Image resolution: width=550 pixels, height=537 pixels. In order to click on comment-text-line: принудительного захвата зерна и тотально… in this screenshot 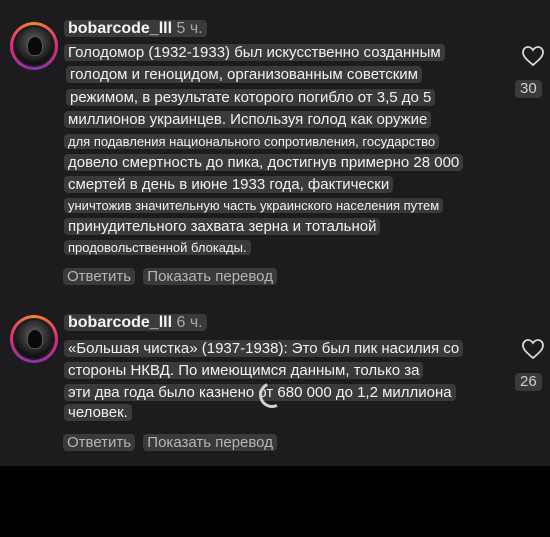, I will do `click(222, 226)`.